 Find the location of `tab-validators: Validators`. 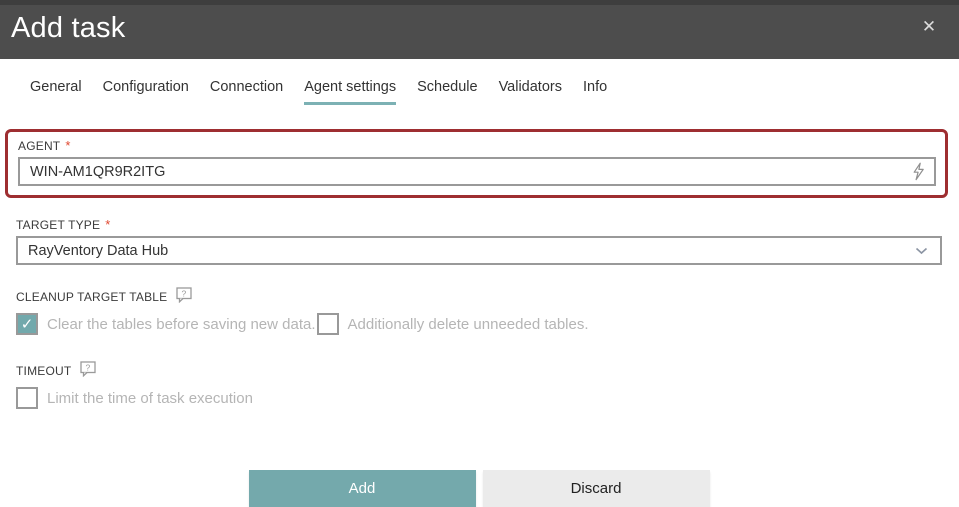

tab-validators: Validators is located at coordinates (530, 92).